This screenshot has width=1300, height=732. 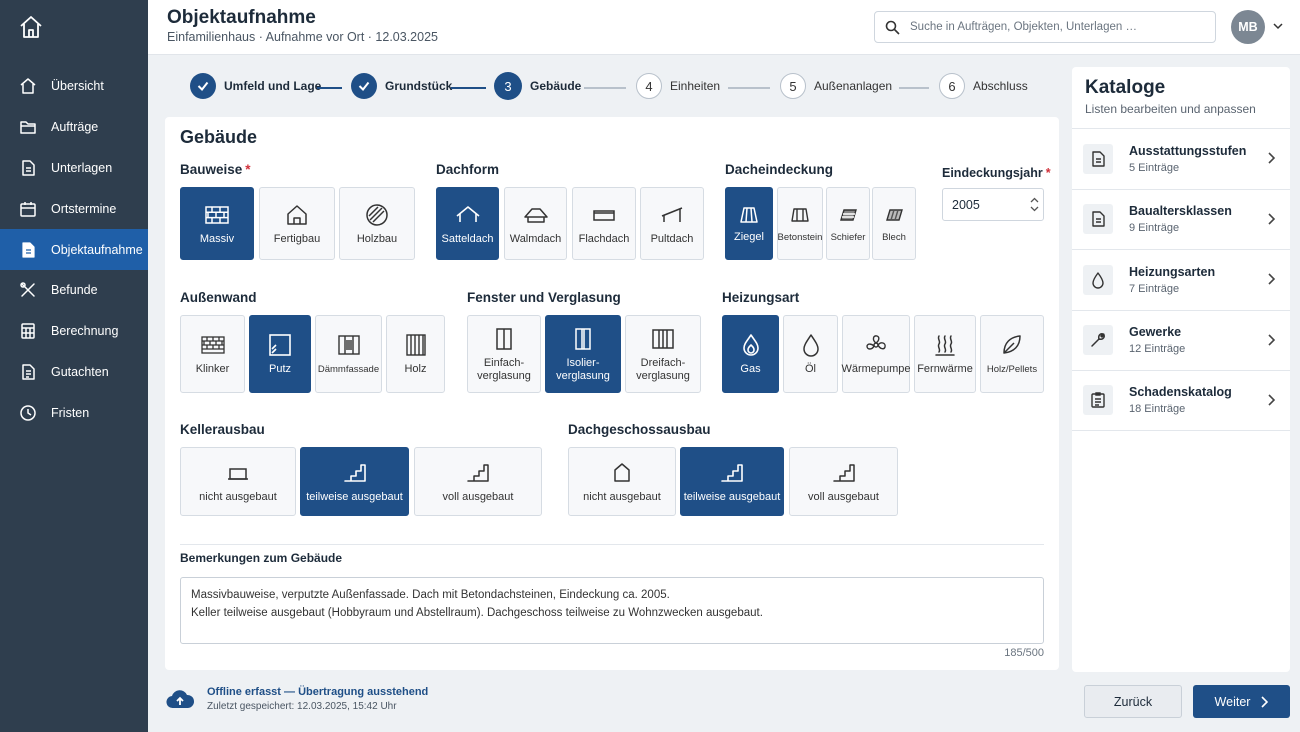 I want to click on option-fernwaerme: Fernwärme, so click(x=945, y=354).